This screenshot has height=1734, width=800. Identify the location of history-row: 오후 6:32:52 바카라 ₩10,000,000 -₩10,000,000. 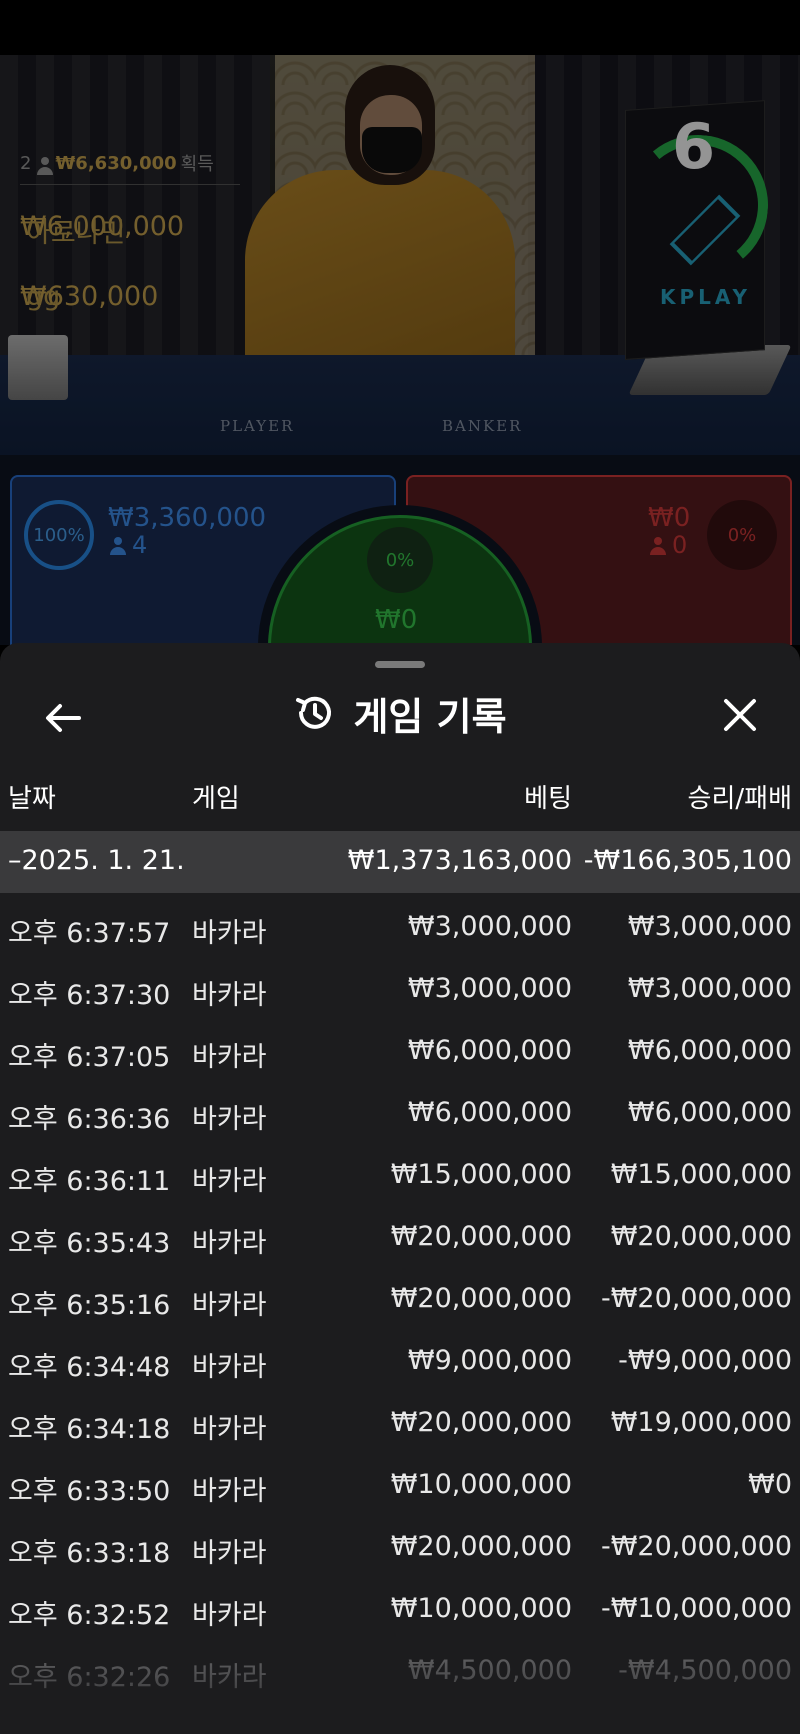
(400, 1606).